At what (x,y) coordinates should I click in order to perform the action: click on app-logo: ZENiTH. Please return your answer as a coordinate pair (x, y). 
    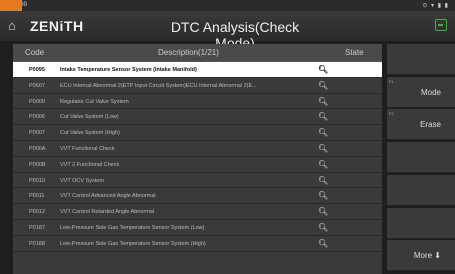
    Looking at the image, I should click on (57, 26).